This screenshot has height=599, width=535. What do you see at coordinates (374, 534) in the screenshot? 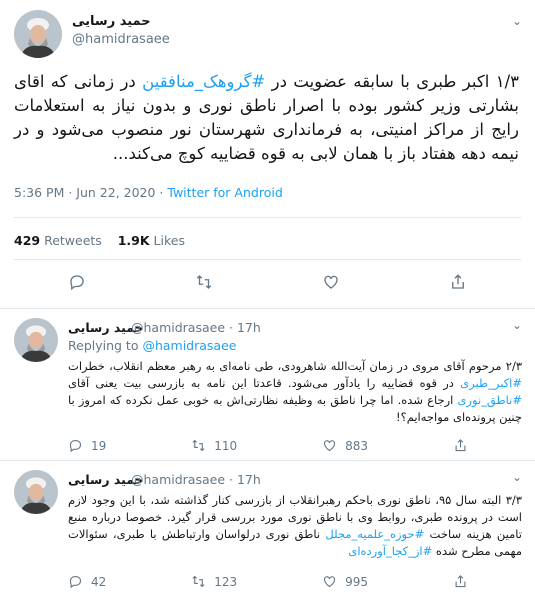
I see `hashtag-link: #حوزه_علمیه_مجلل` at bounding box center [374, 534].